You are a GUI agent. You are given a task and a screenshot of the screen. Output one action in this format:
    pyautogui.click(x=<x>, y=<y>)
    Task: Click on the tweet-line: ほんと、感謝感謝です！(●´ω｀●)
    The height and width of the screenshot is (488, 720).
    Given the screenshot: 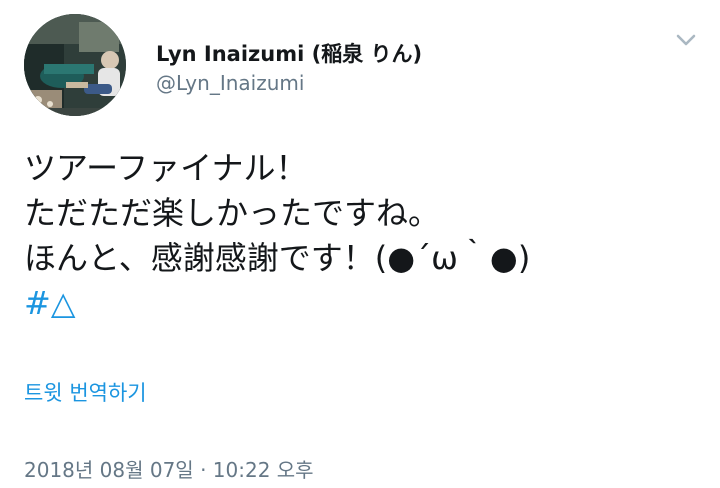 What is the action you would take?
    pyautogui.click(x=277, y=258)
    